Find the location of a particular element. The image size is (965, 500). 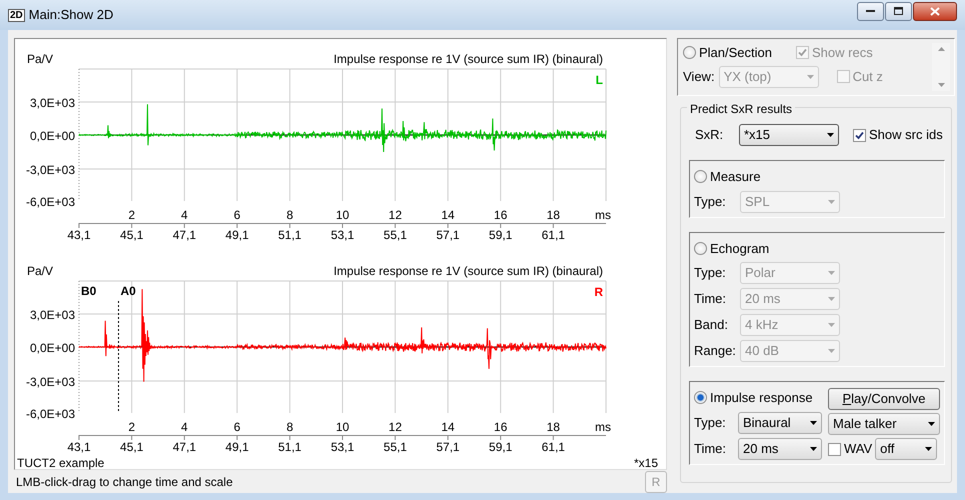

scroll-up-icon is located at coordinates (941, 49).